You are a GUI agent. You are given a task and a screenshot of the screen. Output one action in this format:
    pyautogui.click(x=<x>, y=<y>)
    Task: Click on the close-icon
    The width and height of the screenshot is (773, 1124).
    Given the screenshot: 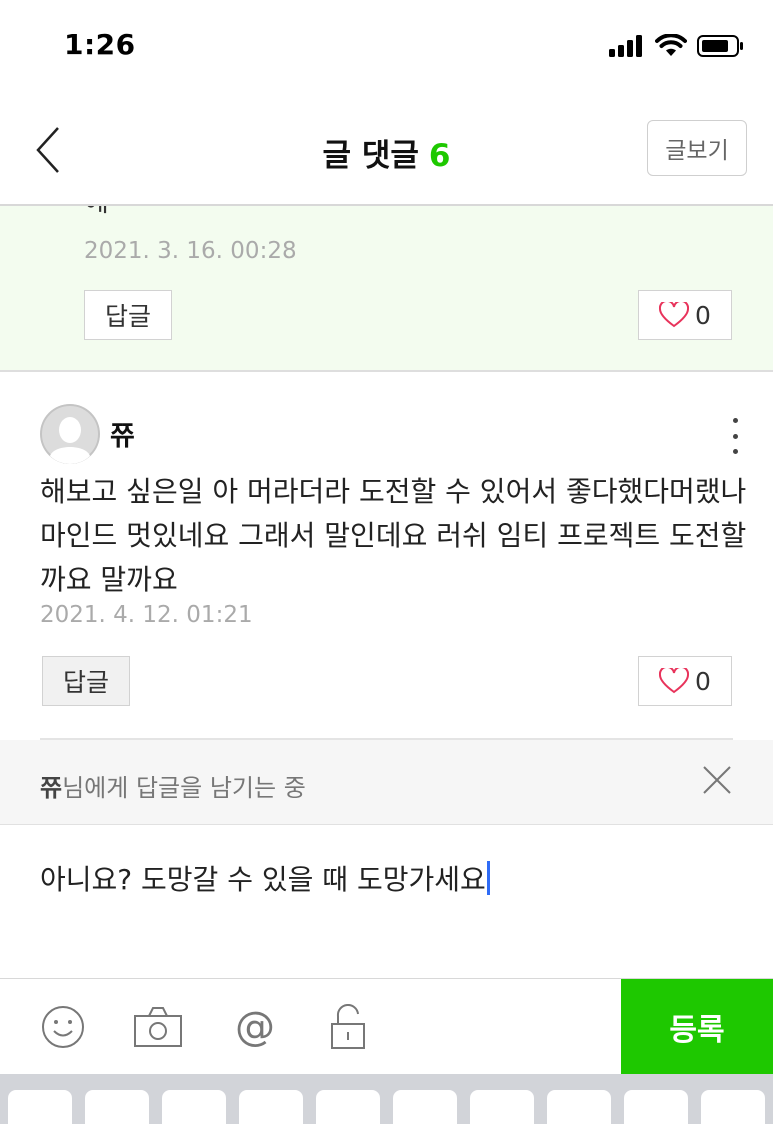 What is the action you would take?
    pyautogui.click(x=717, y=780)
    